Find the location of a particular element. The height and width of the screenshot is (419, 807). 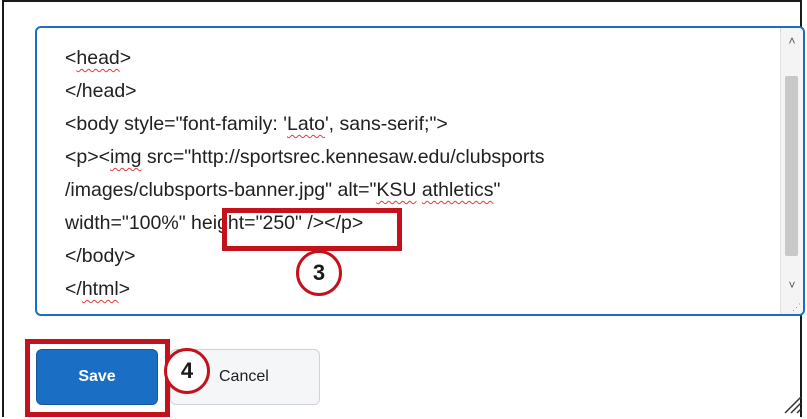

code-token: /images/clubsports-banner.jpg" alt=" is located at coordinates (221, 190).